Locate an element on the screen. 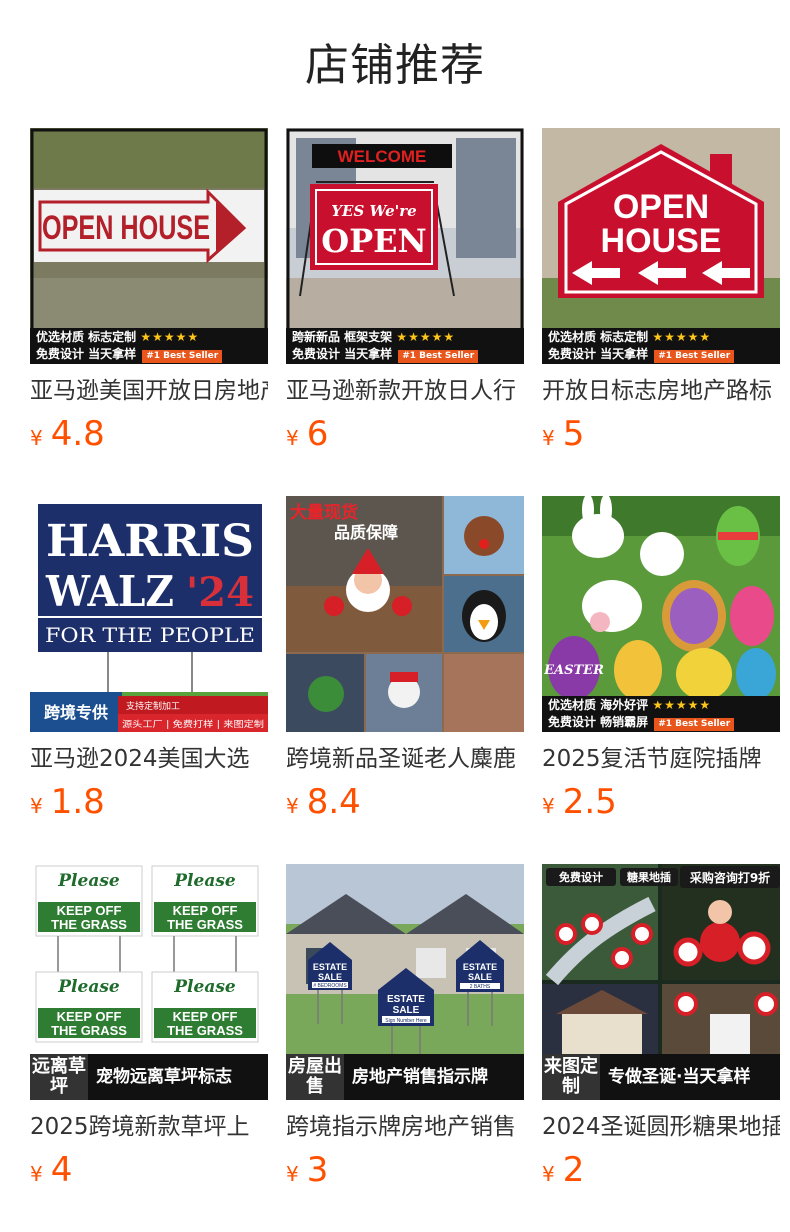  product-price: ¥8.4 is located at coordinates (323, 802).